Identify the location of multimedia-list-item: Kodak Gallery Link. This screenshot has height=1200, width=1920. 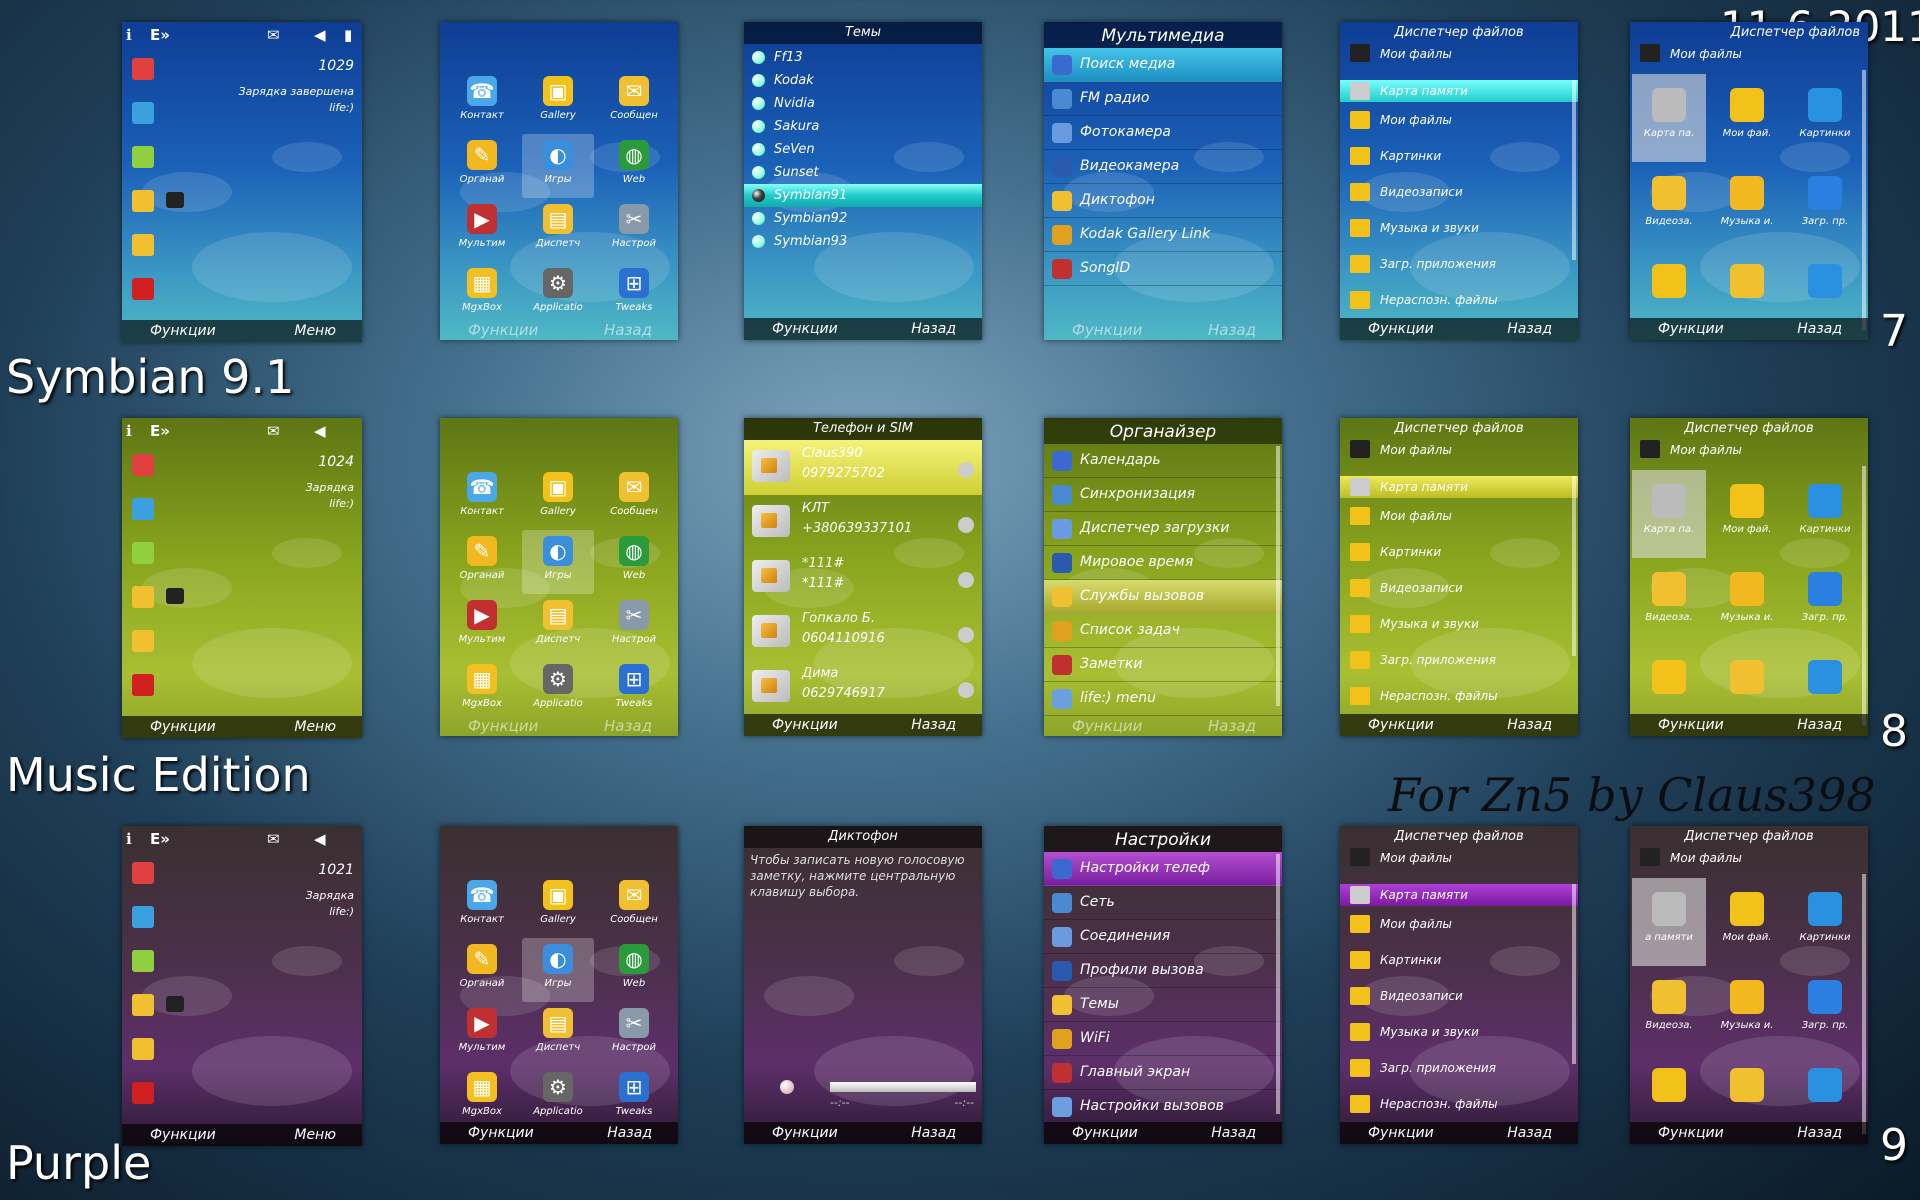
(1163, 235).